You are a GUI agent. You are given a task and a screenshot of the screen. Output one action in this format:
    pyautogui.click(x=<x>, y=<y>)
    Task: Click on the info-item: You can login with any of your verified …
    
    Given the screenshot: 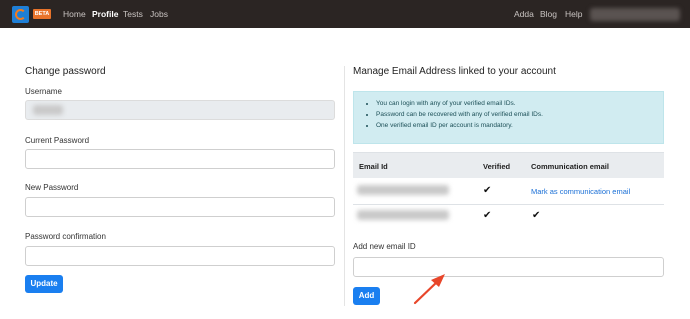 What is the action you would take?
    pyautogui.click(x=459, y=103)
    